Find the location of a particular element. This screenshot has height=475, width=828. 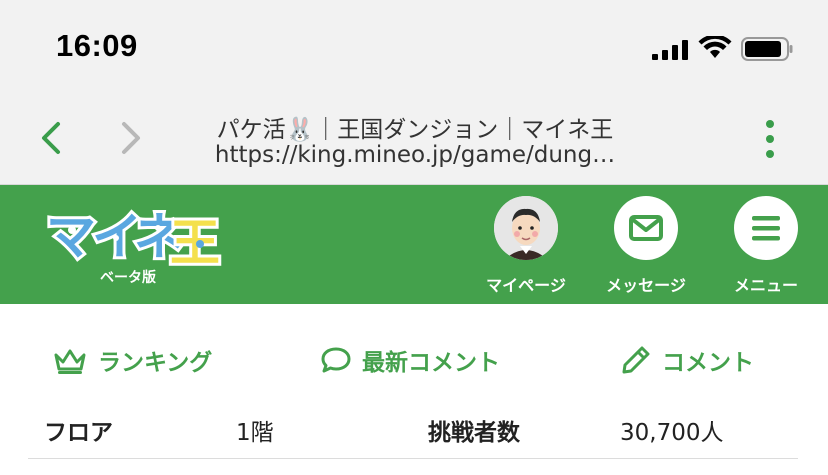

wifi-icon is located at coordinates (715, 47).